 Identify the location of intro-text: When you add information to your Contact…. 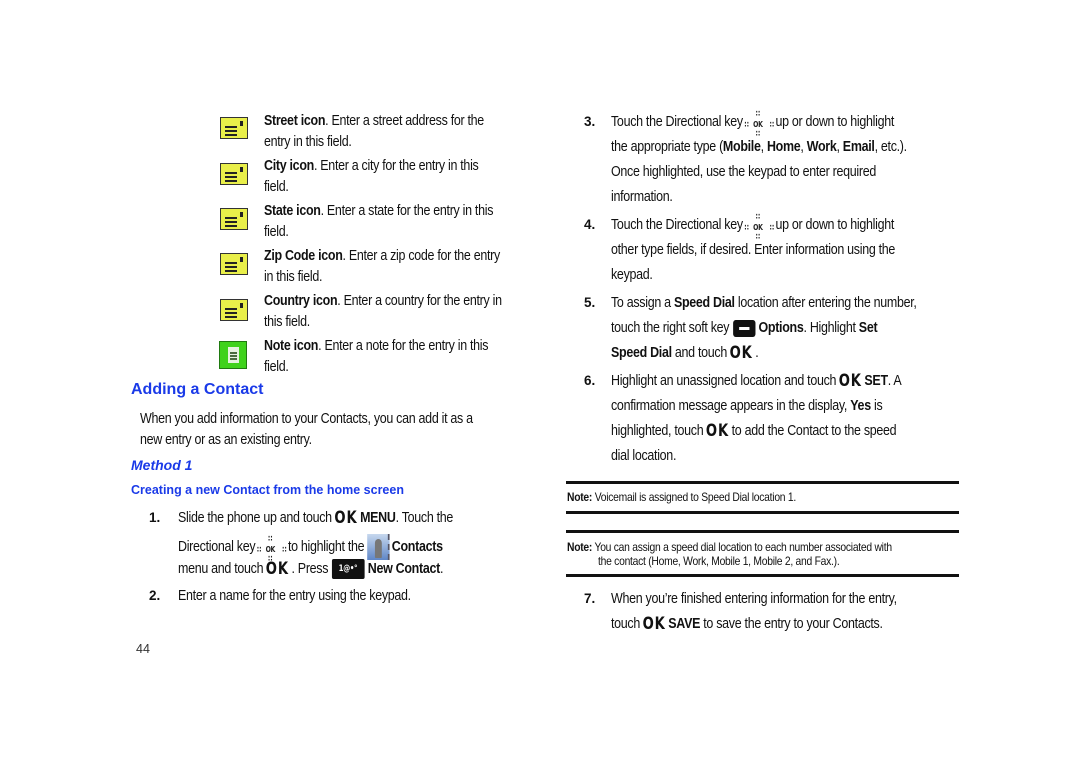
(306, 419).